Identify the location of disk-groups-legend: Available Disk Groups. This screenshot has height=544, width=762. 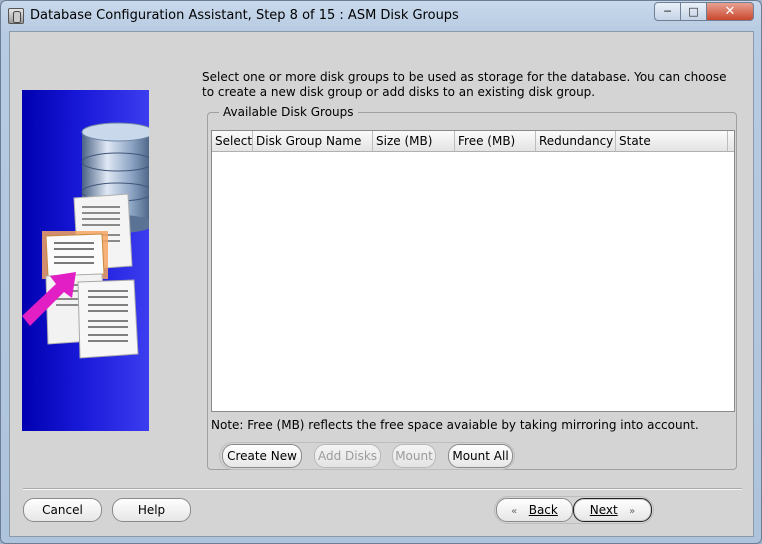
(288, 112).